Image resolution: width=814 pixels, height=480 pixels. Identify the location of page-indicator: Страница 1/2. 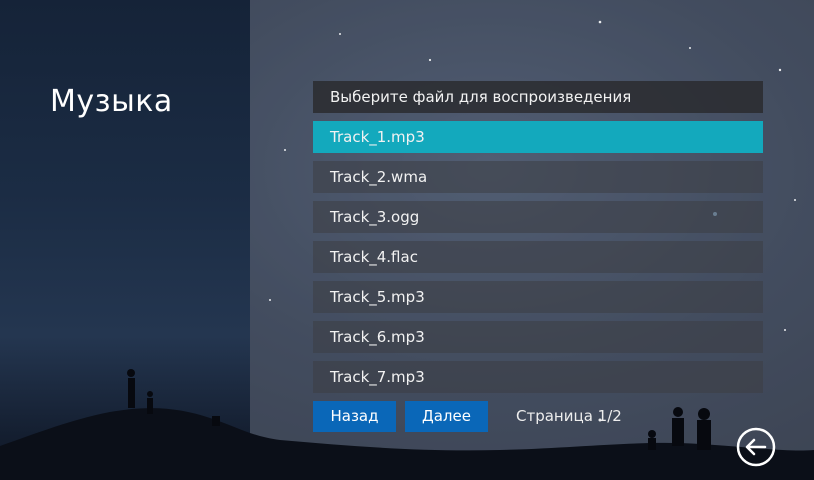
(569, 416).